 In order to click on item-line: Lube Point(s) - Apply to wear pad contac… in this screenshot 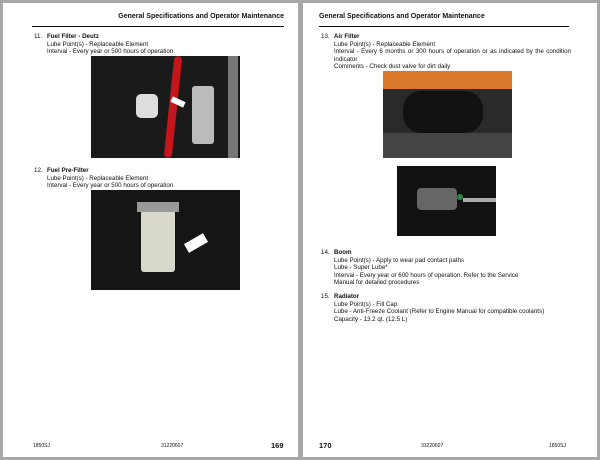, I will do `click(399, 260)`.